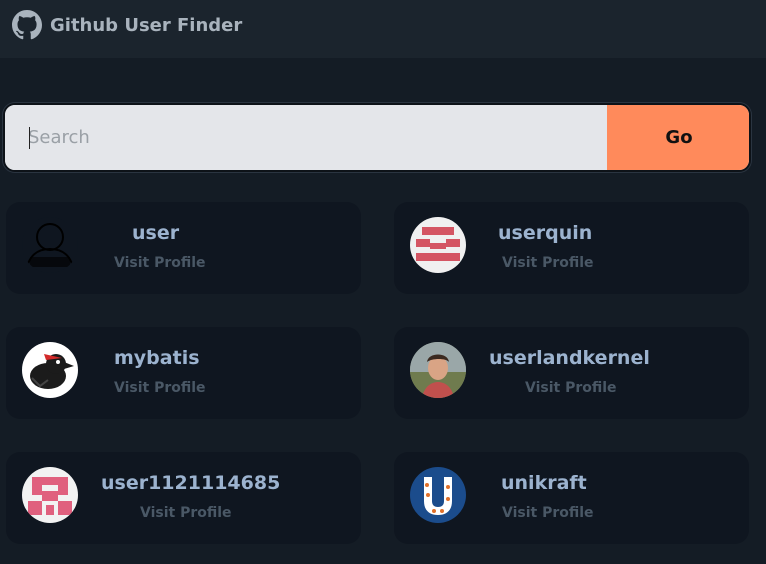 This screenshot has width=766, height=564. Describe the element at coordinates (571, 498) in the screenshot. I see `user-card: unikraft Visit Profile` at that location.